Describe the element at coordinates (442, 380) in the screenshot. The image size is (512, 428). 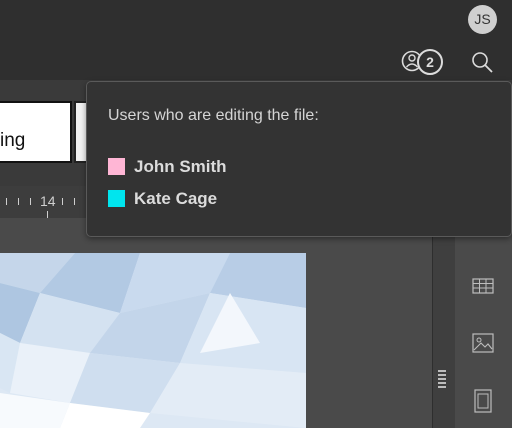
I see `scrollbar-thumb` at that location.